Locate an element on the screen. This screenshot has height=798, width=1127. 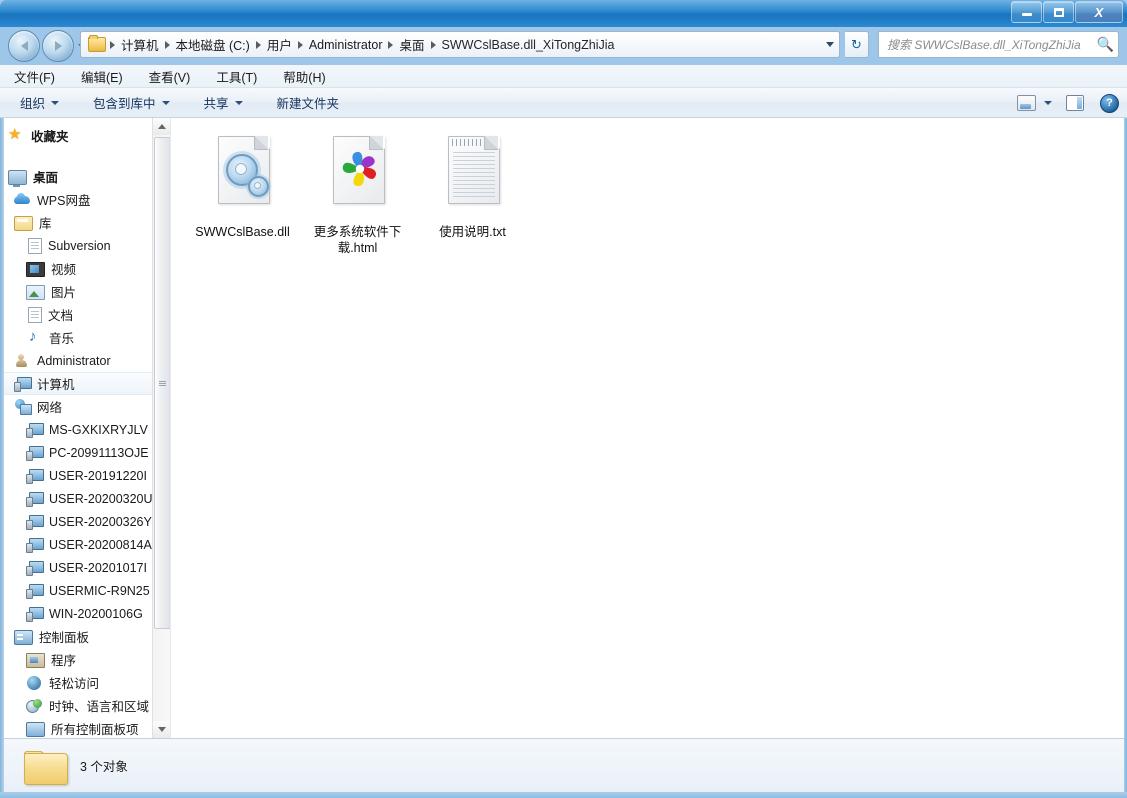
sidebar-item-subversion: Subversion is located at coordinates (87, 245).